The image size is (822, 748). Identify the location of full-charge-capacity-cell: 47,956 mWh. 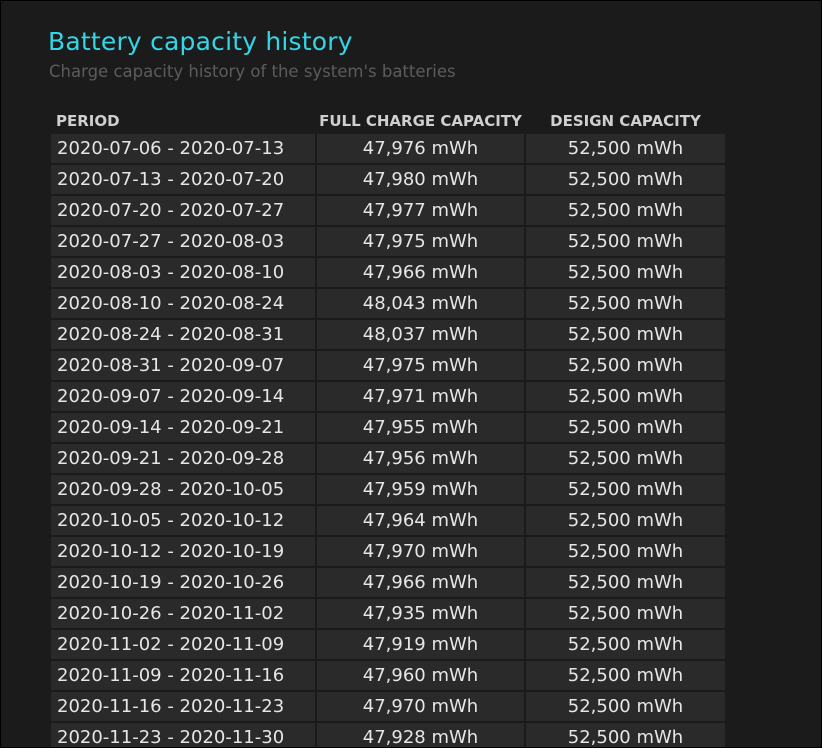
(420, 458).